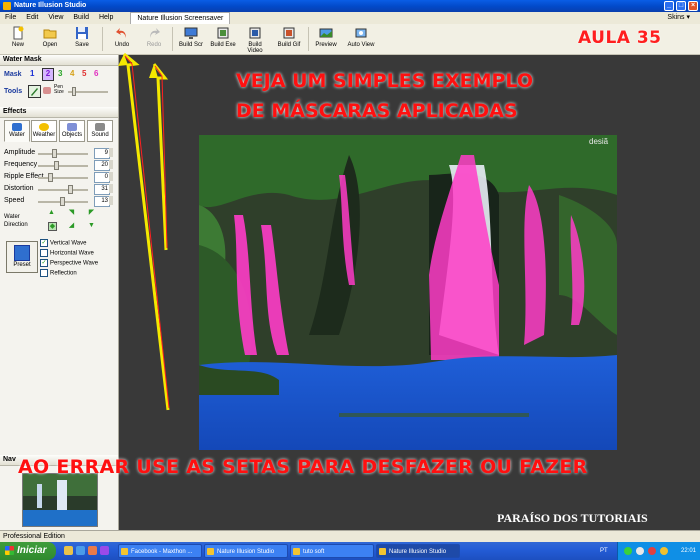 This screenshot has height=560, width=700. I want to click on tray-security-icon, so click(652, 551).